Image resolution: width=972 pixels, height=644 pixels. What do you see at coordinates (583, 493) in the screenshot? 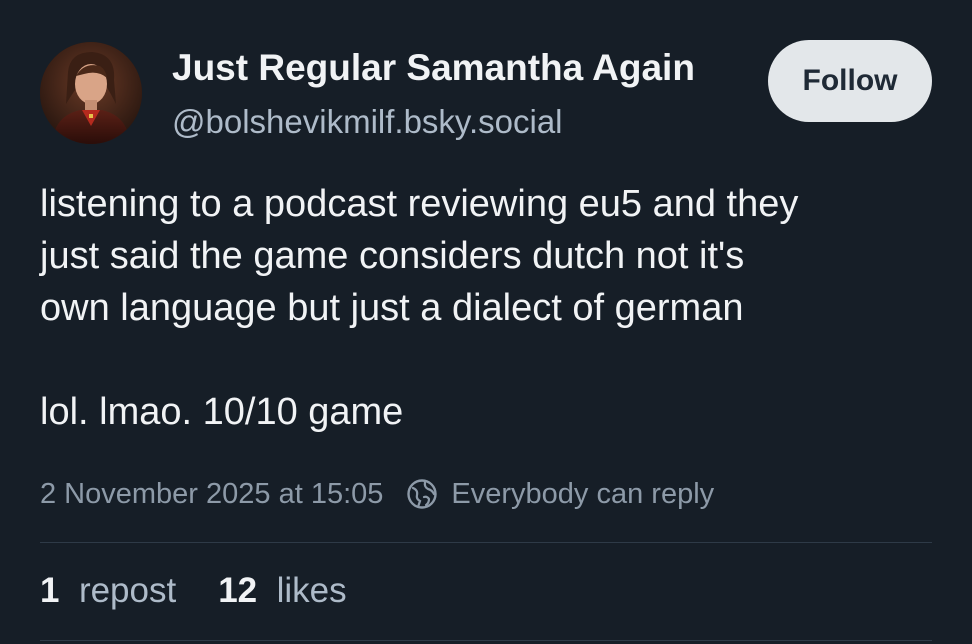
I see `reply-setting-label: Everybody can reply` at bounding box center [583, 493].